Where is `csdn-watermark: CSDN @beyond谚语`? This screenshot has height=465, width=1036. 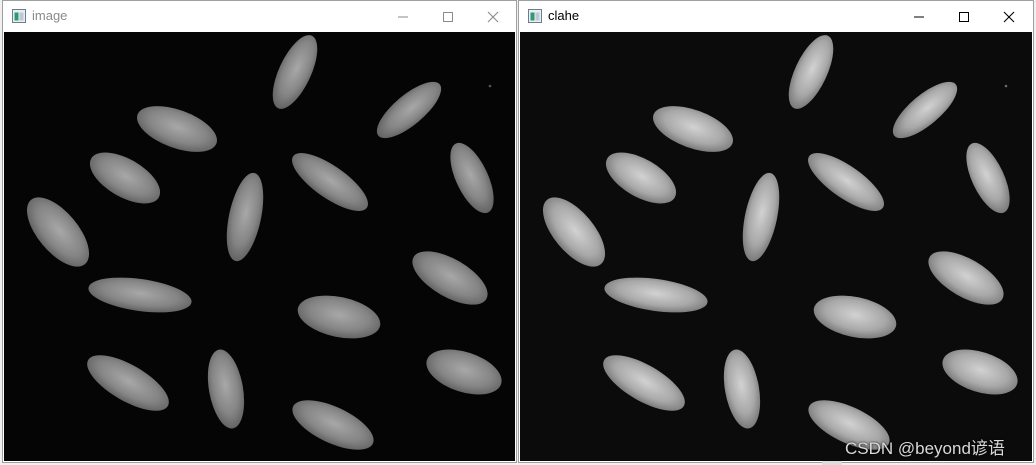
csdn-watermark: CSDN @beyond谚语 is located at coordinates (925, 448).